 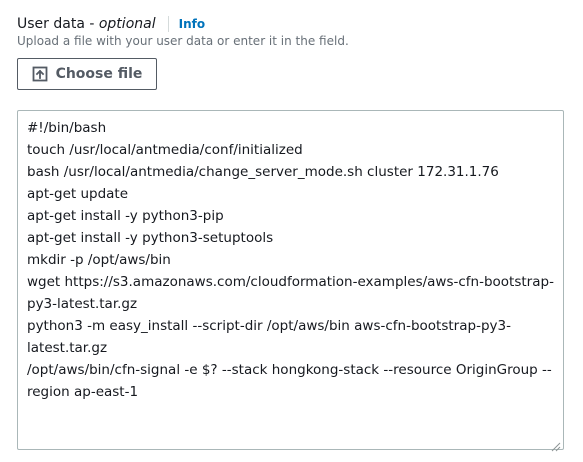 What do you see at coordinates (82, 304) in the screenshot?
I see `code-line: py3-latest.tar.gz` at bounding box center [82, 304].